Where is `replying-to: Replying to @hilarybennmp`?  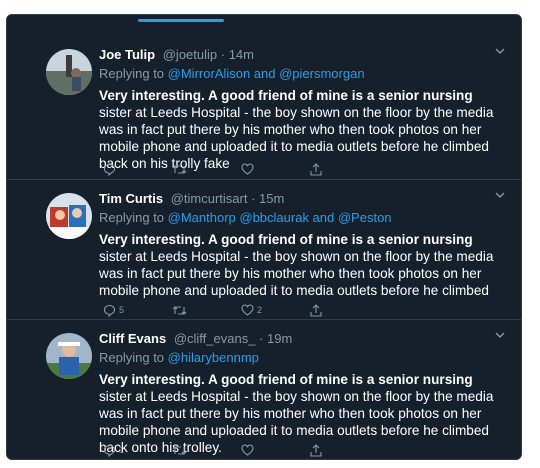
replying-to: Replying to @hilarybennmp is located at coordinates (179, 357).